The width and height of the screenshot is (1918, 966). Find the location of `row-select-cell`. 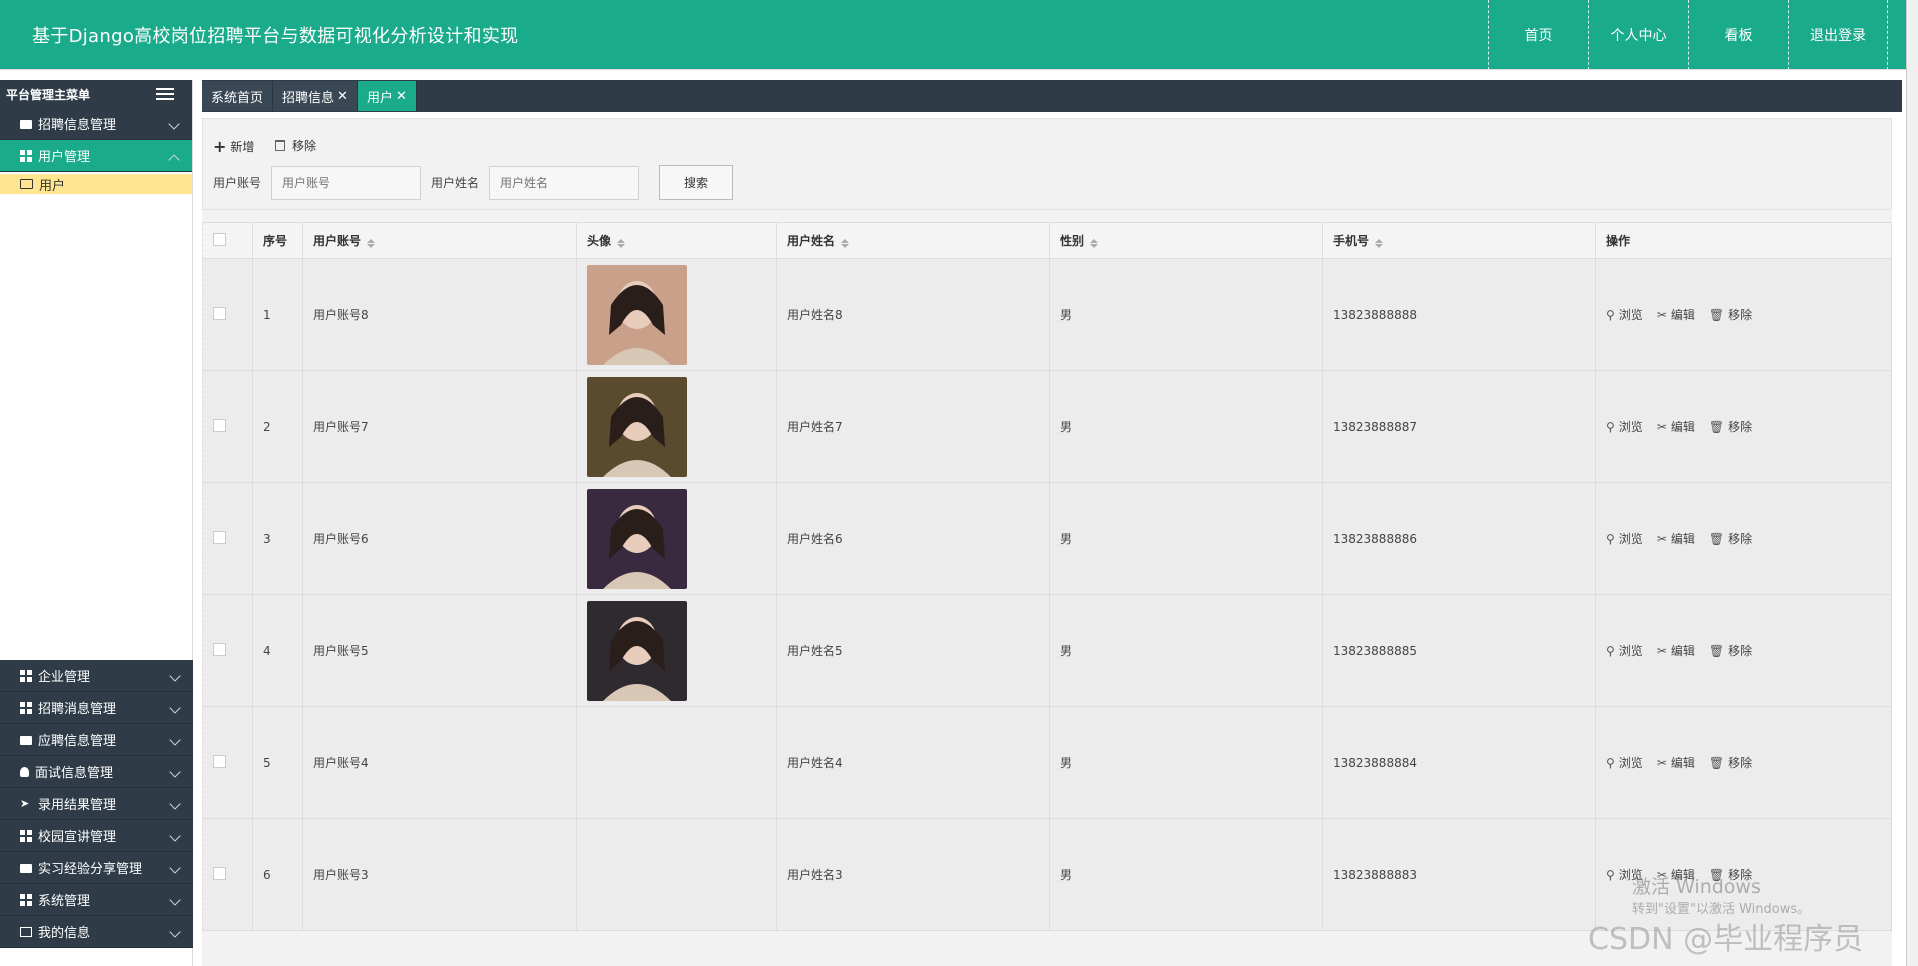

row-select-cell is located at coordinates (227, 538).